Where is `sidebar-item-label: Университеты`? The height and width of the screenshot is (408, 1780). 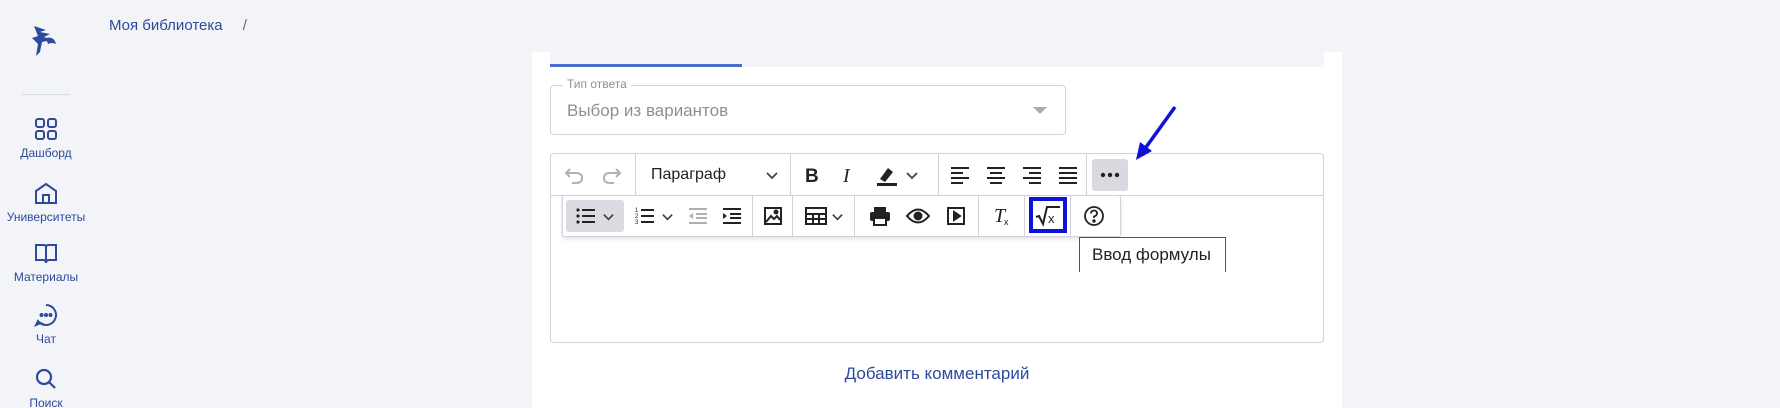
sidebar-item-label: Университеты is located at coordinates (46, 217).